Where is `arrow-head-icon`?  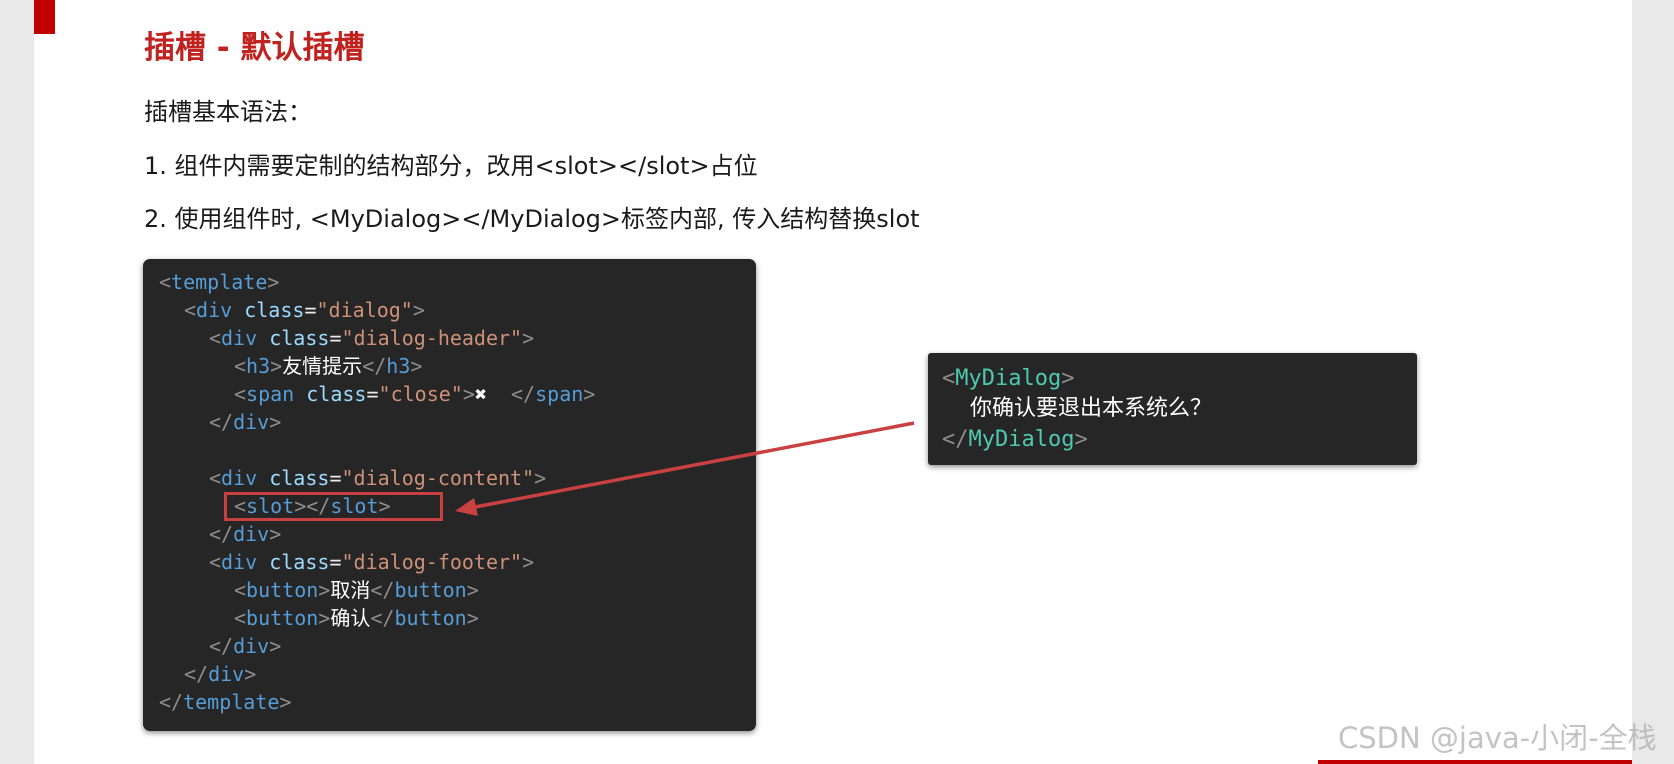
arrow-head-icon is located at coordinates (466, 507).